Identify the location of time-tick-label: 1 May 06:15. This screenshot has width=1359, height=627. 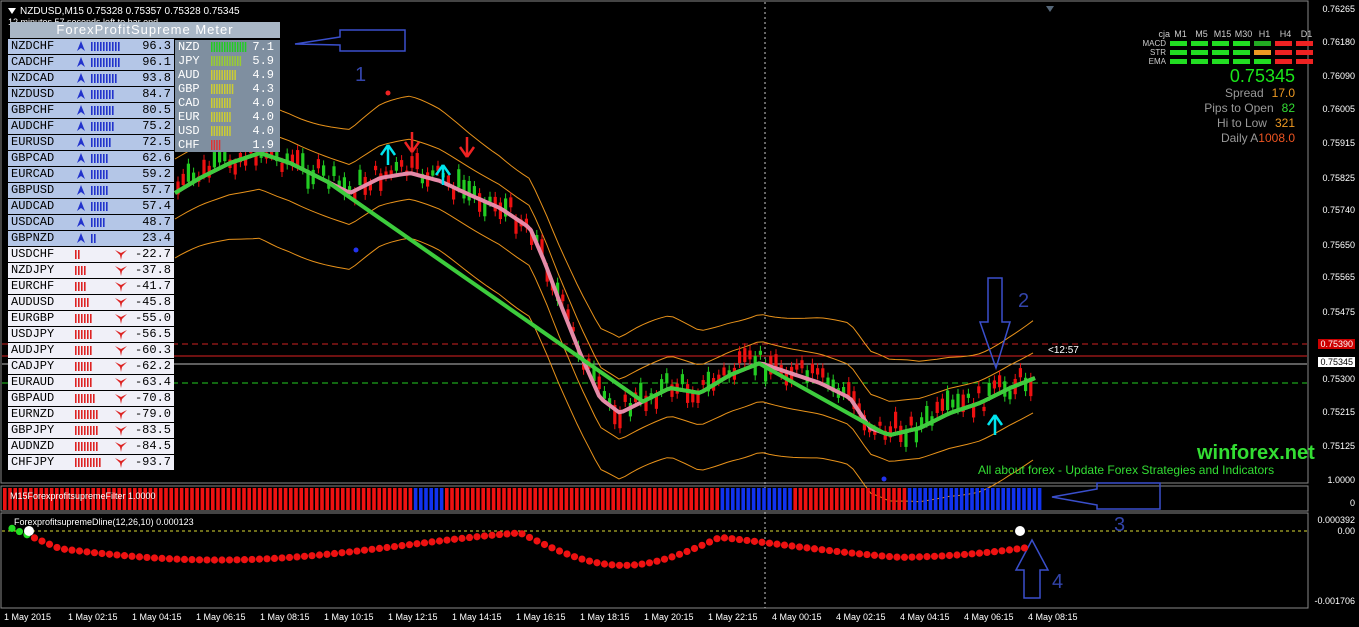
(221, 617).